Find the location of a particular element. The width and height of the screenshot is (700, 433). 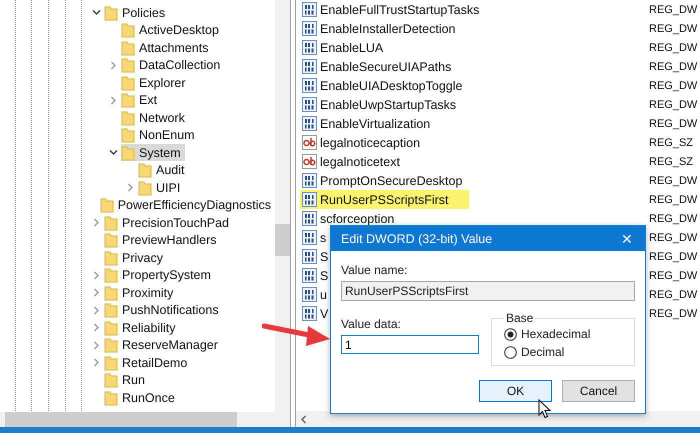

scroll-left-icon is located at coordinates (303, 419).